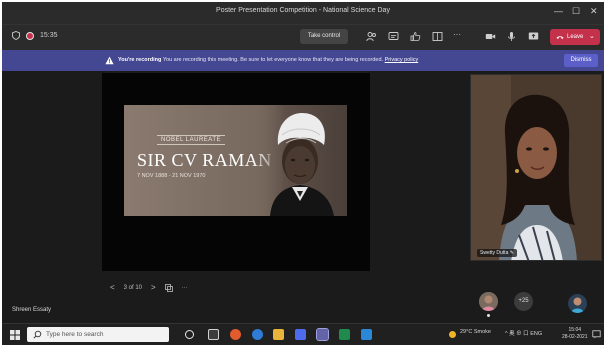  I want to click on firefox-icon, so click(235, 334).